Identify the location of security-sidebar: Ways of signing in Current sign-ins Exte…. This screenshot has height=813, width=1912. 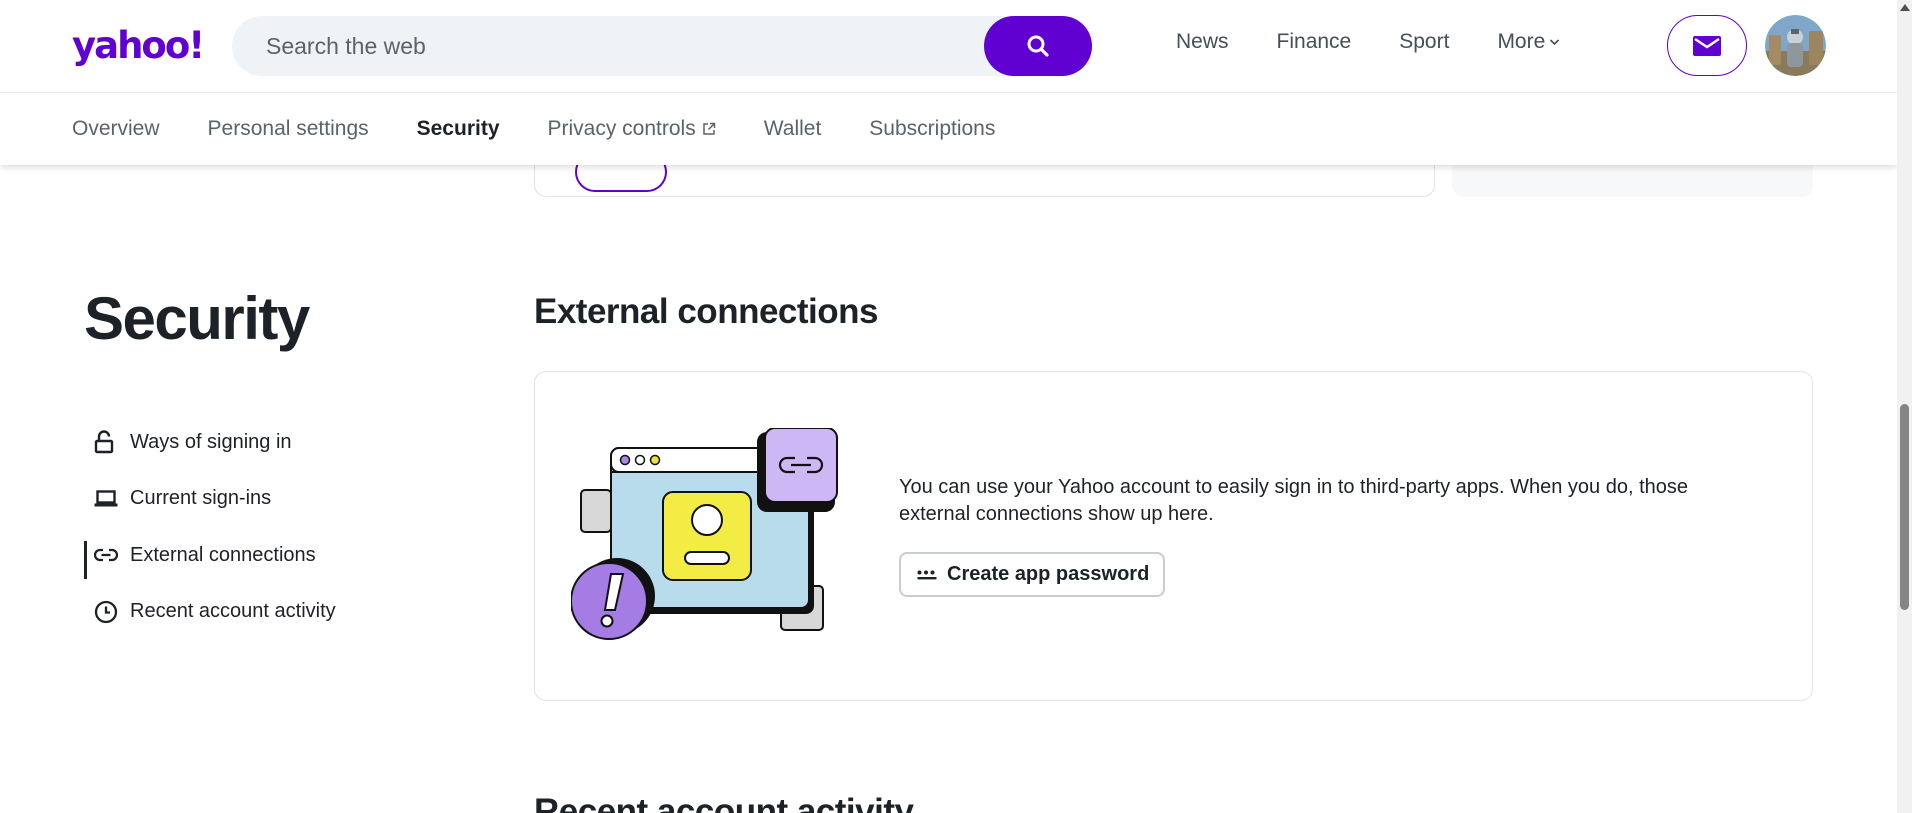
(210, 527).